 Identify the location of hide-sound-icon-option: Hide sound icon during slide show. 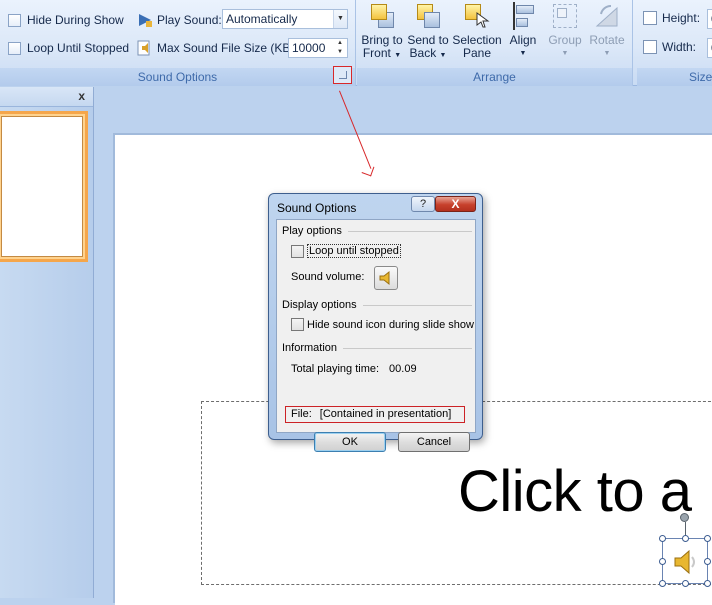
(382, 324).